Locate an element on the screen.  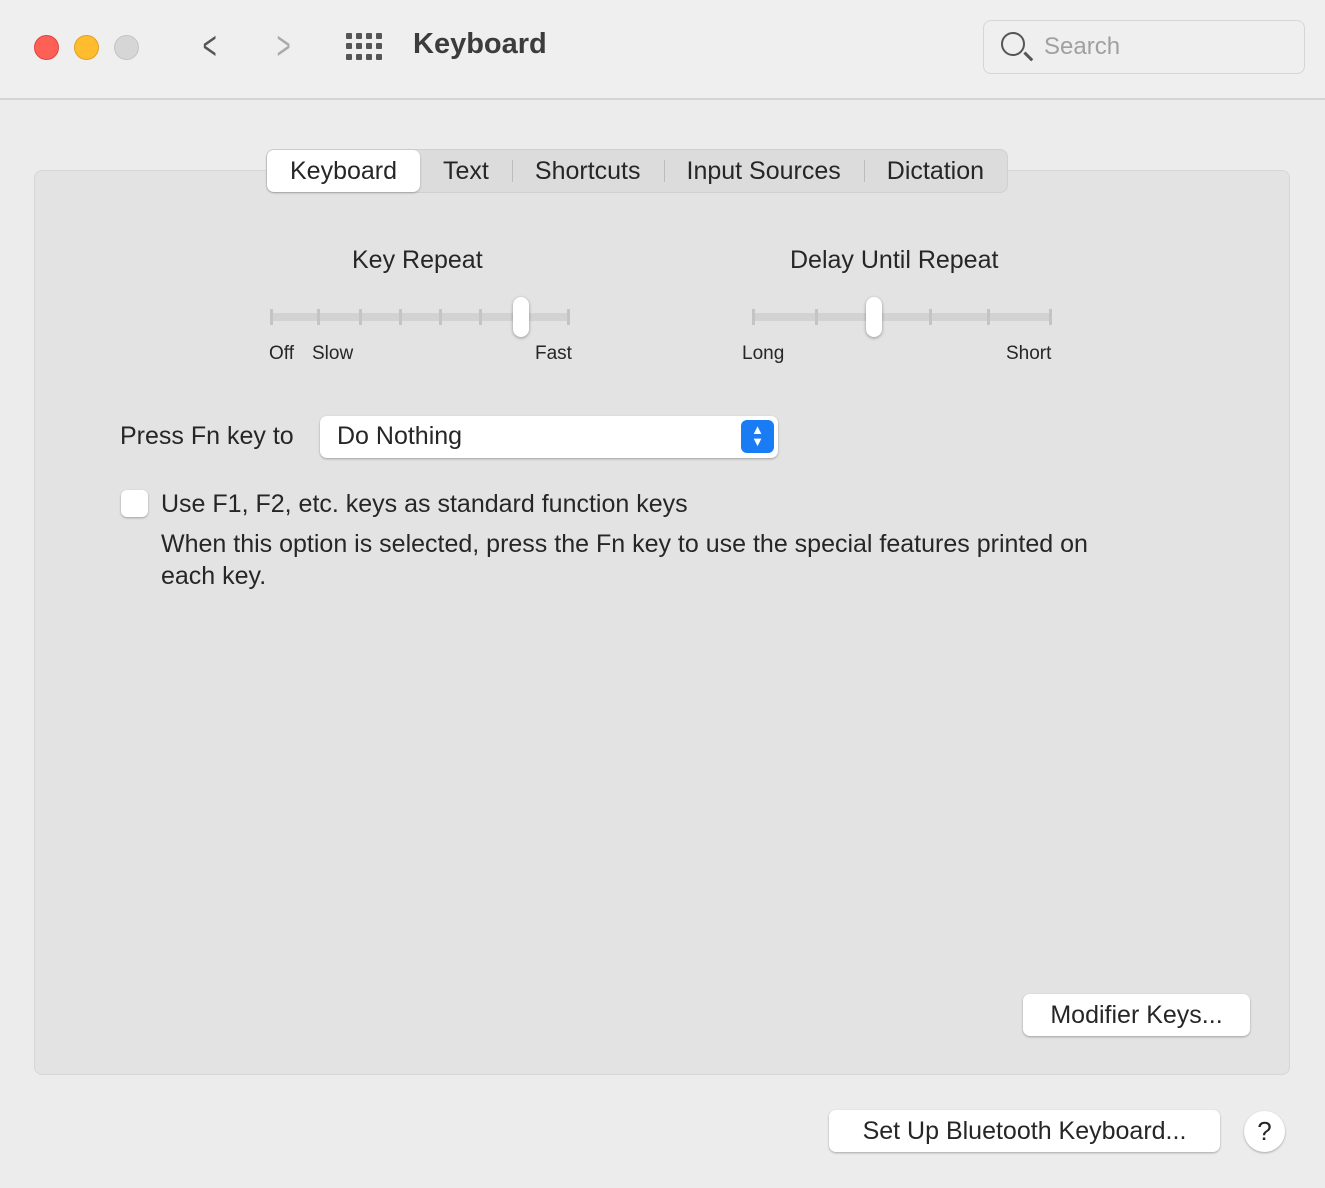
delay-until-repeat-title: Delay Until Repeat is located at coordinates (894, 260).